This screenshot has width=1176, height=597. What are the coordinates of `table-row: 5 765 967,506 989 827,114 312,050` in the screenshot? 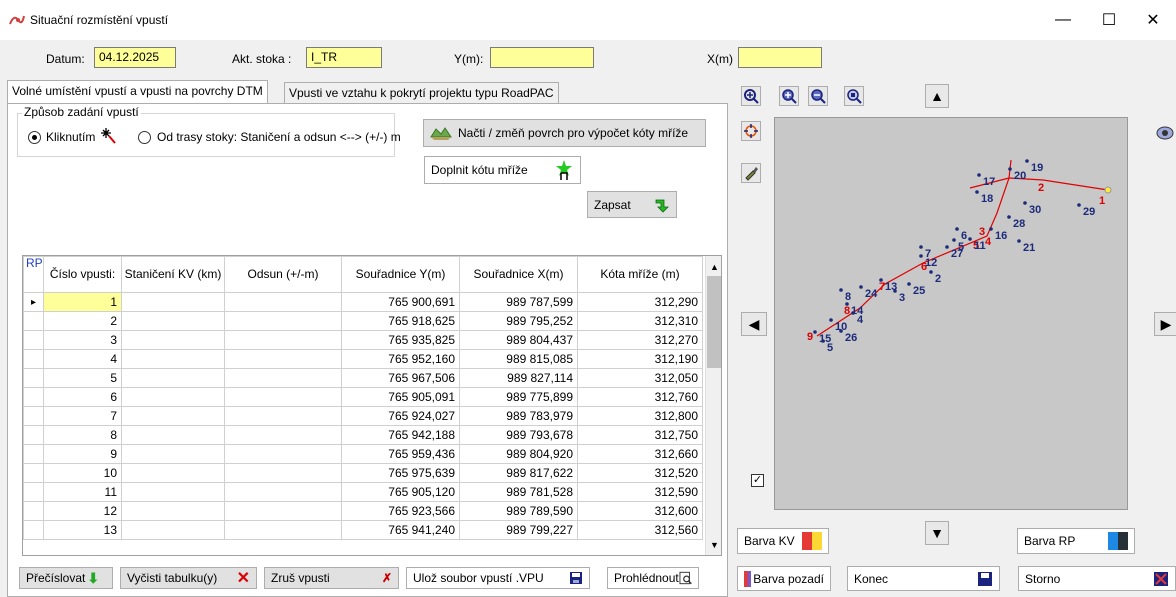 It's located at (363, 378).